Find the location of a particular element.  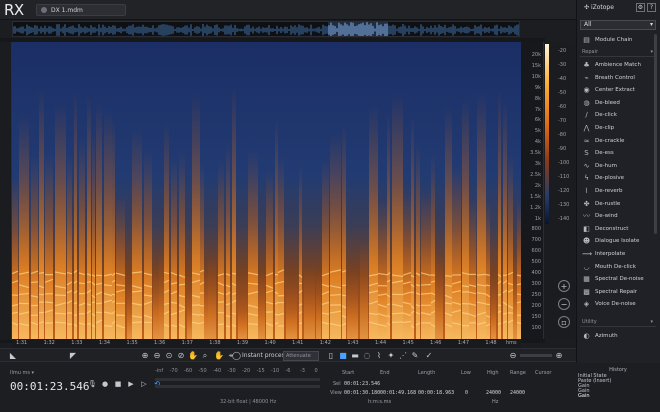

time-tick-label: 1:48 is located at coordinates (491, 343).